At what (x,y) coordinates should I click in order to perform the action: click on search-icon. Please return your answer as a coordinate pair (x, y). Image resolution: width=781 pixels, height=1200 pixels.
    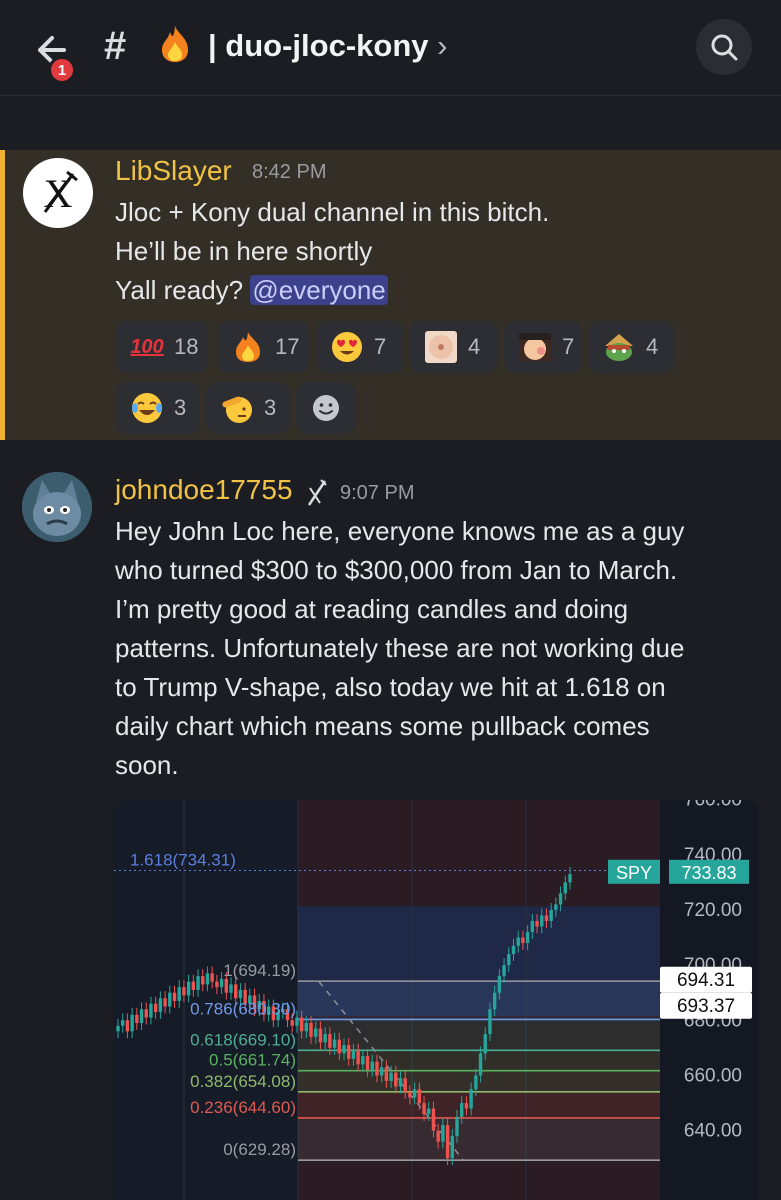
    Looking at the image, I should click on (724, 47).